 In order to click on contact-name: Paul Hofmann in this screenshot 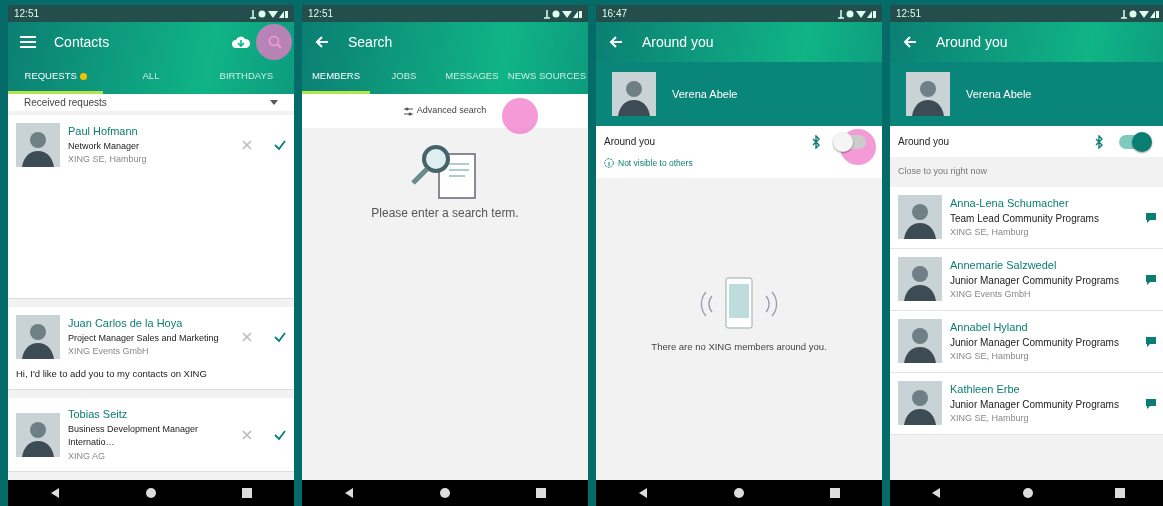, I will do `click(151, 131)`.